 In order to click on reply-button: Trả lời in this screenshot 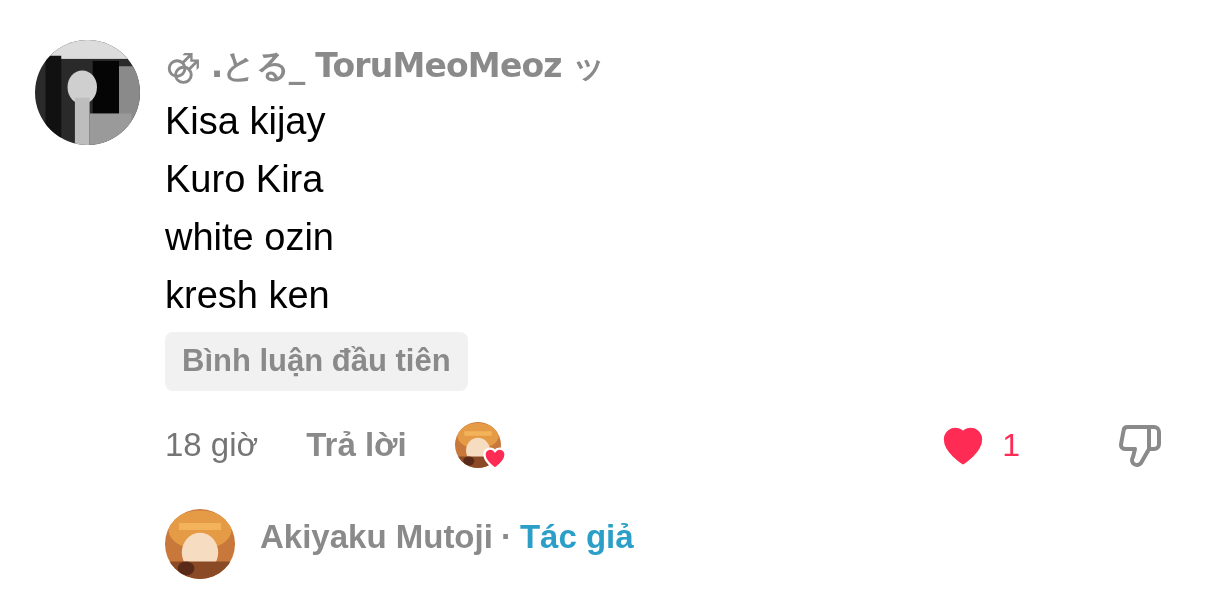, I will do `click(356, 444)`.